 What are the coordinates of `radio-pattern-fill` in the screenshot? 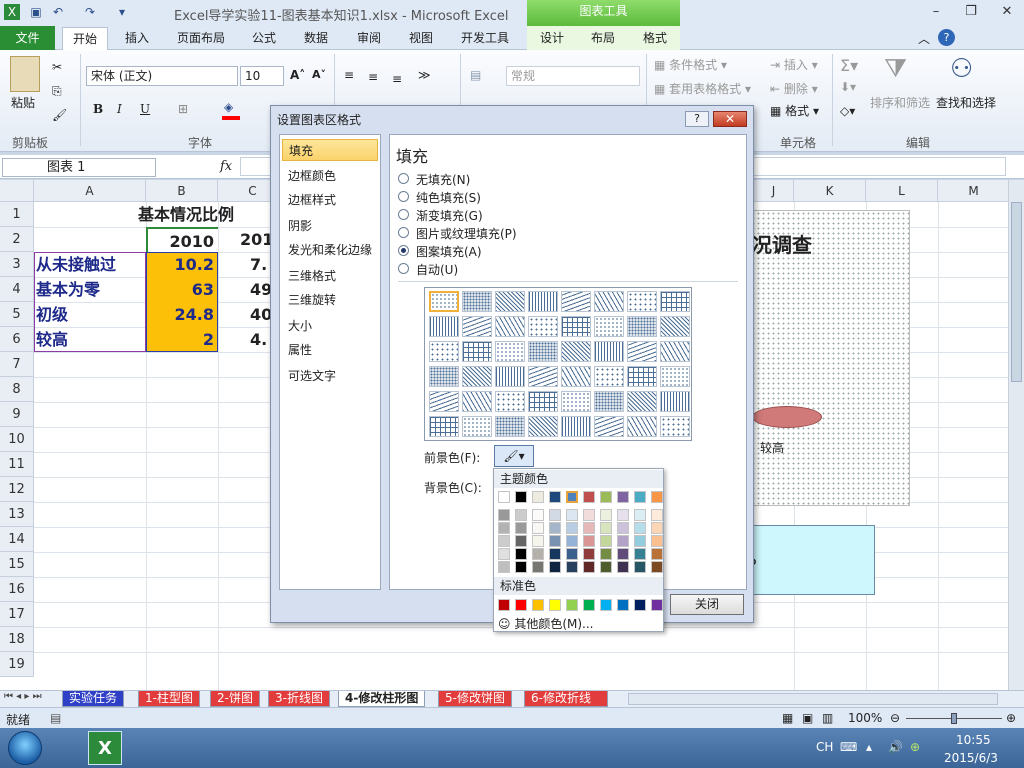 It's located at (403, 250).